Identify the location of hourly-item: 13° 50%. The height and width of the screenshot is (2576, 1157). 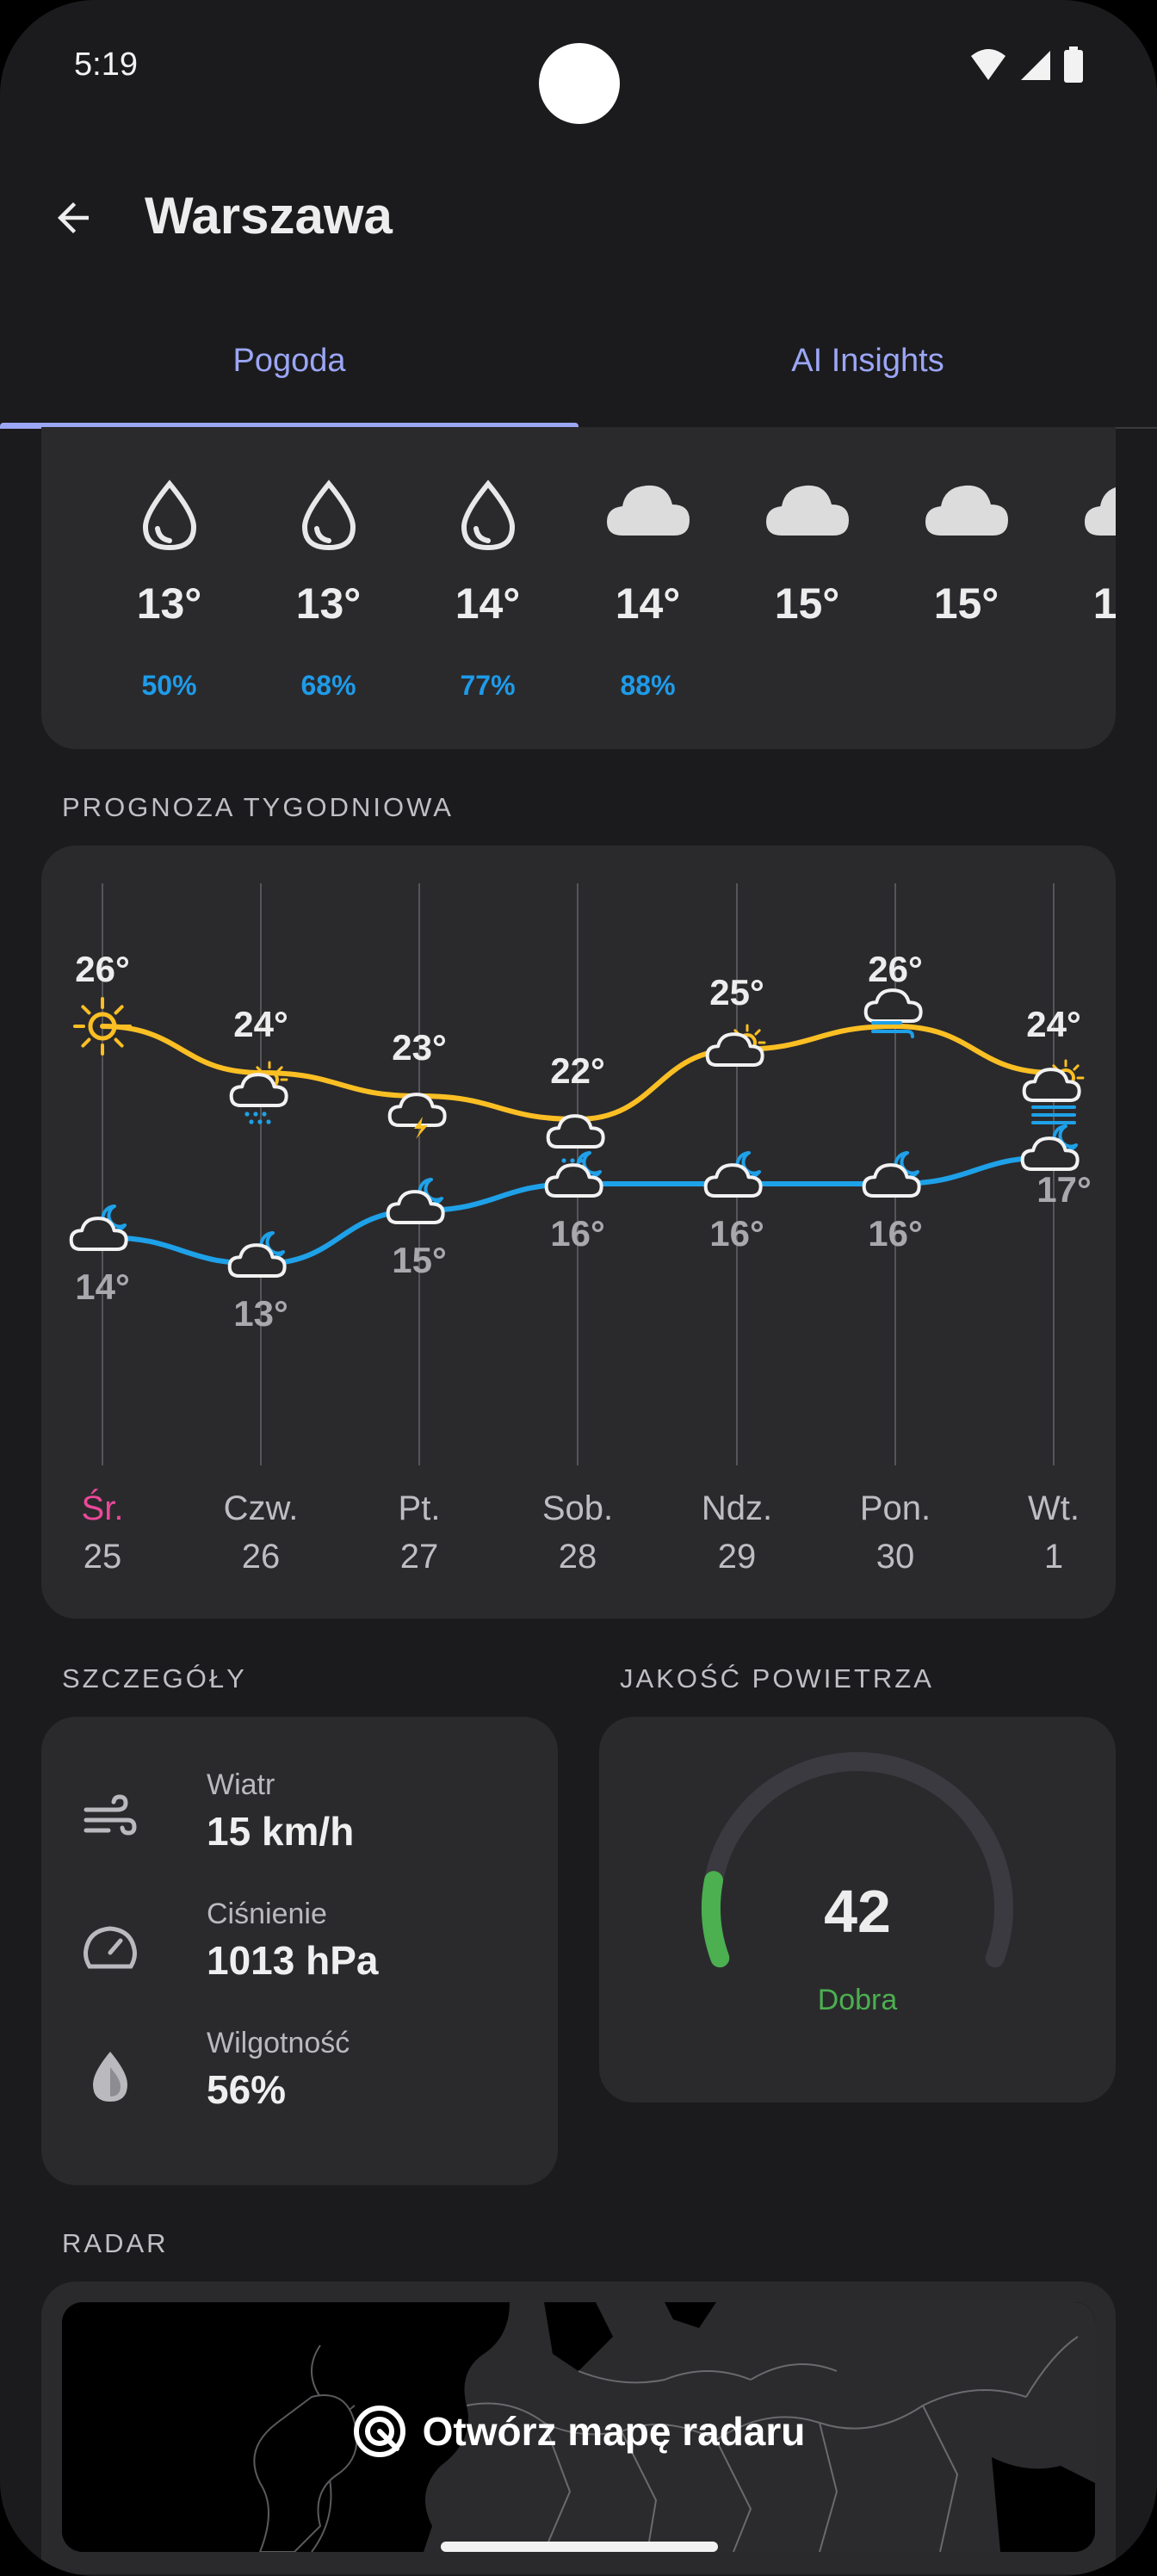
(170, 588).